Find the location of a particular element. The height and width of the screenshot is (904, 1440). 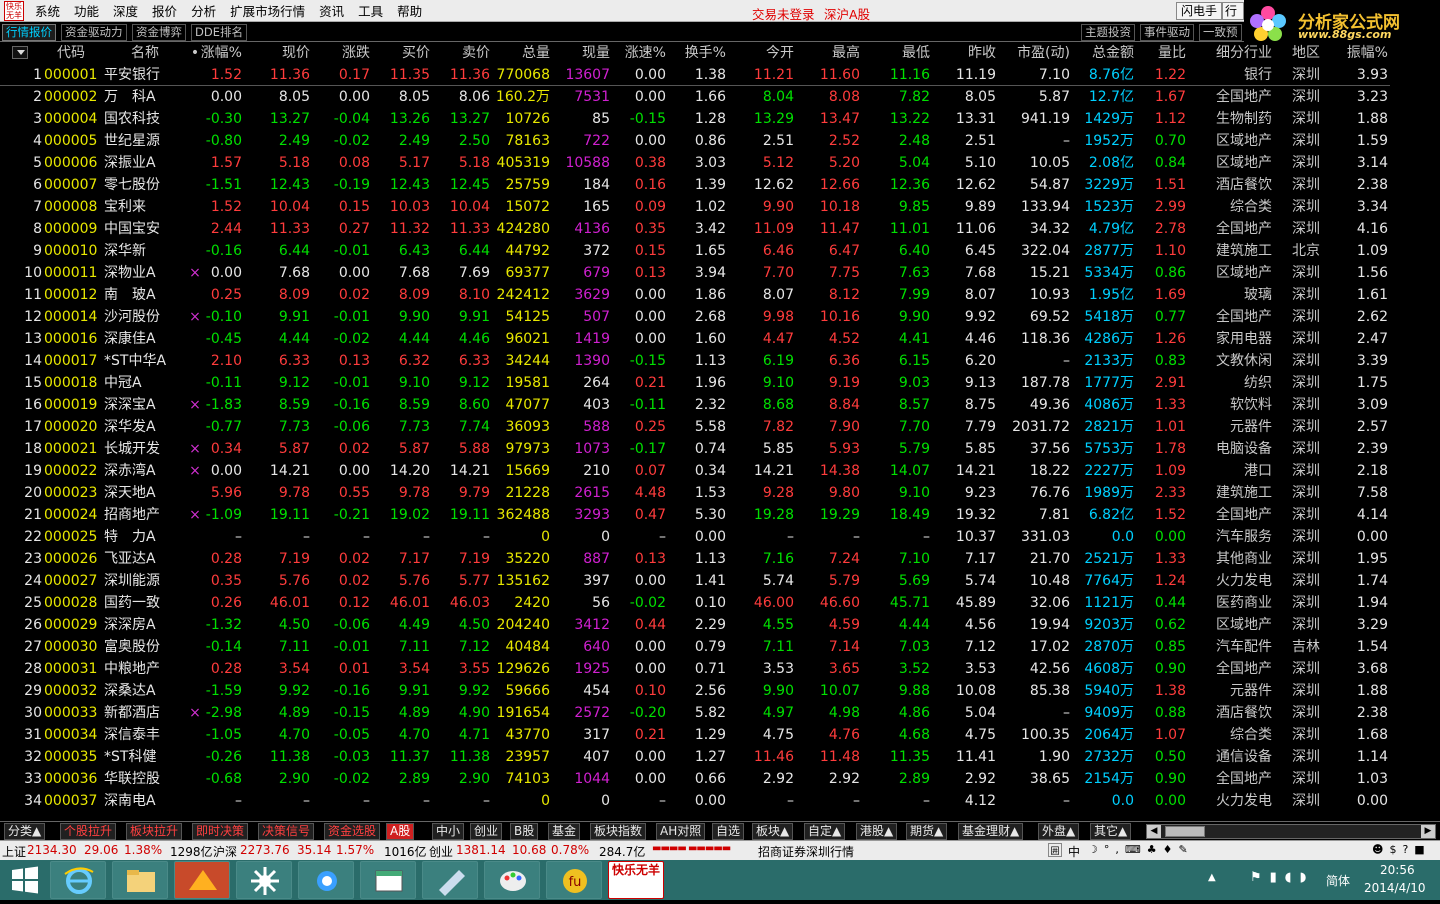

category-tab: 板块拉升 is located at coordinates (154, 831).